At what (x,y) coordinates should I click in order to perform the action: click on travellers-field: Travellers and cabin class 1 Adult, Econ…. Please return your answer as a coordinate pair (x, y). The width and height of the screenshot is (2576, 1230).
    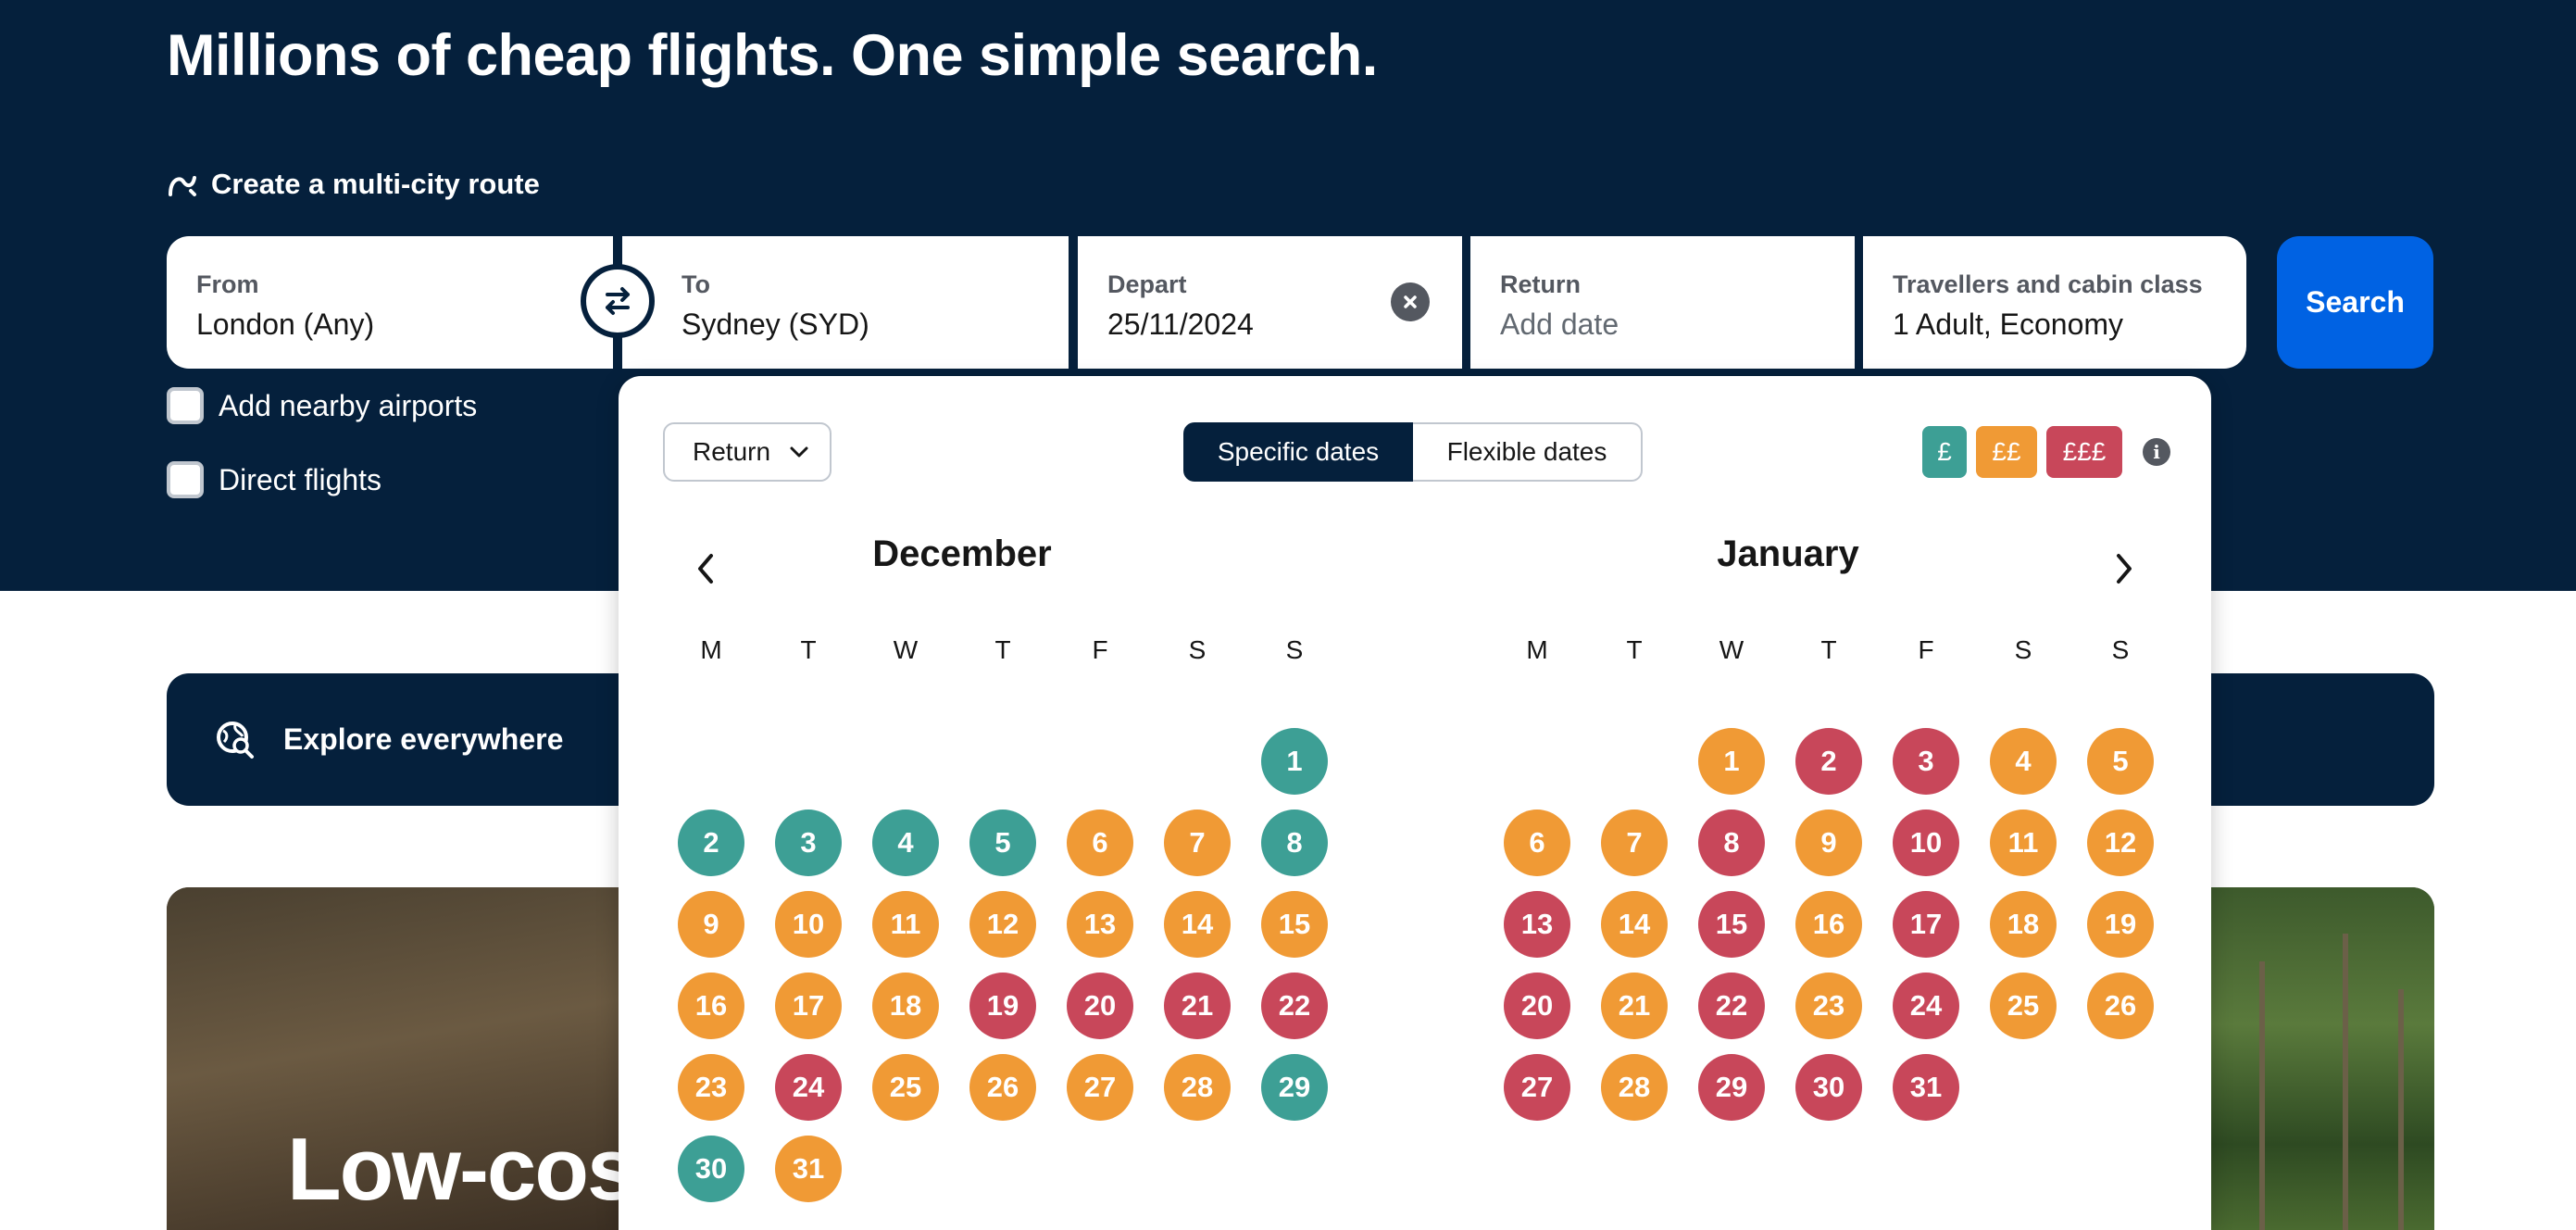
    Looking at the image, I should click on (2054, 302).